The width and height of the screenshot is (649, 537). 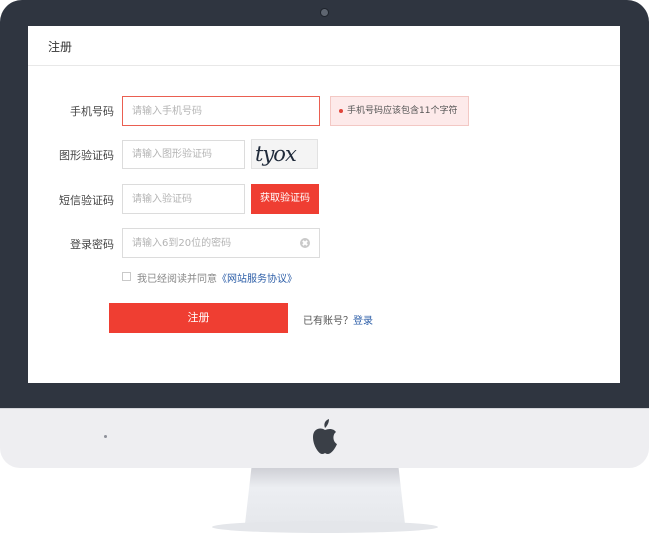 What do you see at coordinates (305, 243) in the screenshot?
I see `clear-icon` at bounding box center [305, 243].